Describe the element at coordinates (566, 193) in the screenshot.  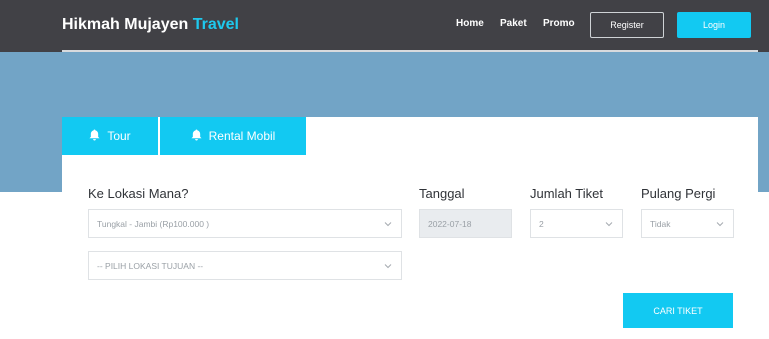
I see `jumlah-tiket-label: Jumlah Tiket` at that location.